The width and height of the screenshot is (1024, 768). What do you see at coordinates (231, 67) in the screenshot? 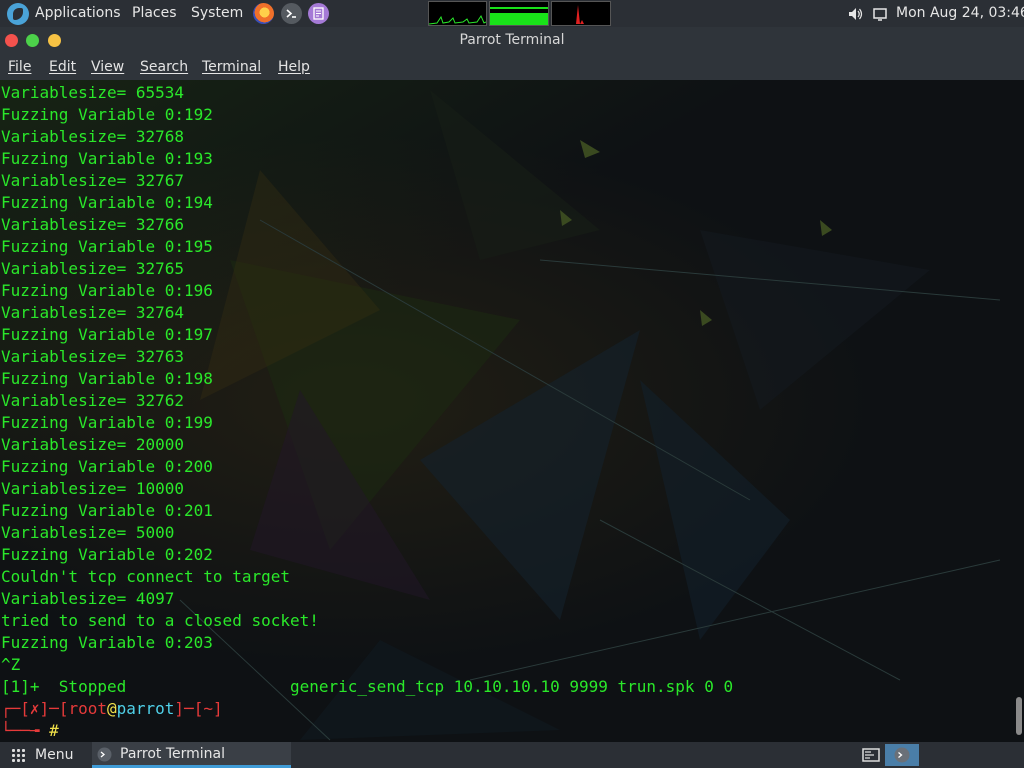
I see `menu-terminal: Terminal` at bounding box center [231, 67].